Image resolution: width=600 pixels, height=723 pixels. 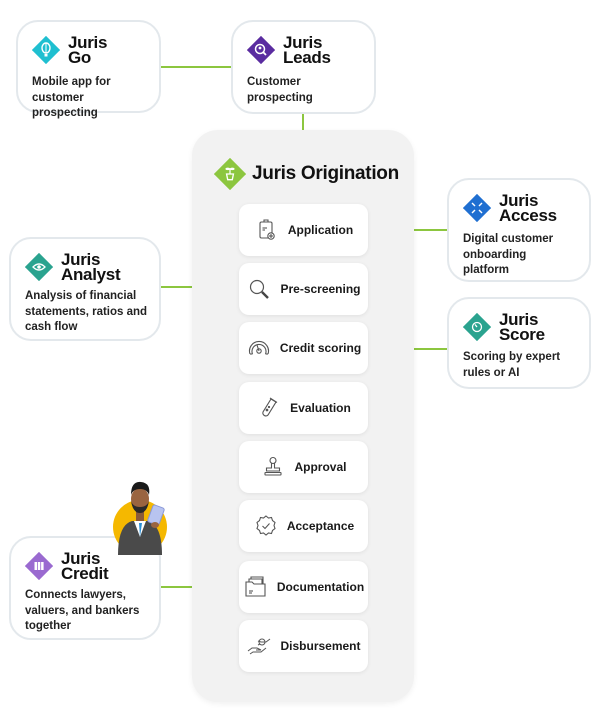 What do you see at coordinates (306, 174) in the screenshot?
I see `juris-origination-title: Juris Origination` at bounding box center [306, 174].